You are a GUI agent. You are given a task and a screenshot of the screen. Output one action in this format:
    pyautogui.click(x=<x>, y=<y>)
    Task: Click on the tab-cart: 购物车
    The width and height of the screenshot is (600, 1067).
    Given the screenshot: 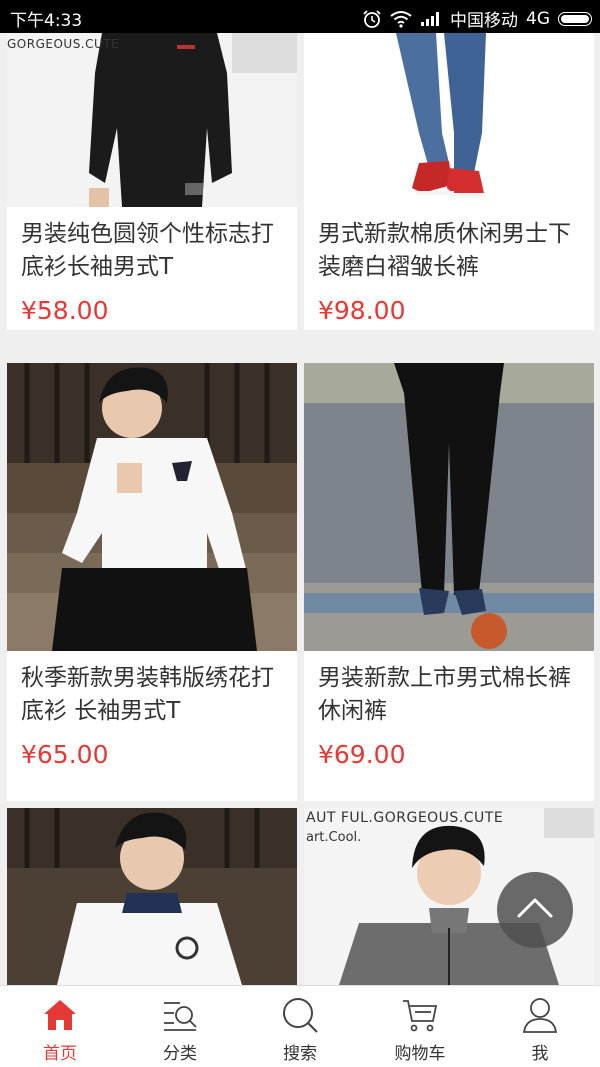 What is the action you would take?
    pyautogui.click(x=420, y=1026)
    